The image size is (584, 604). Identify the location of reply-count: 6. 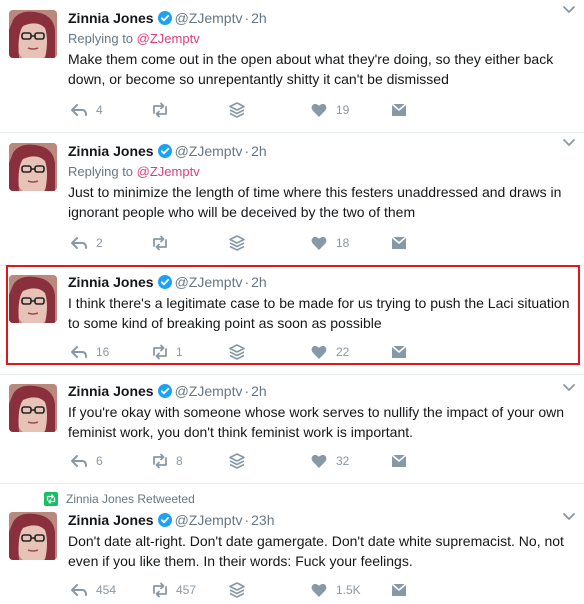
(99, 461).